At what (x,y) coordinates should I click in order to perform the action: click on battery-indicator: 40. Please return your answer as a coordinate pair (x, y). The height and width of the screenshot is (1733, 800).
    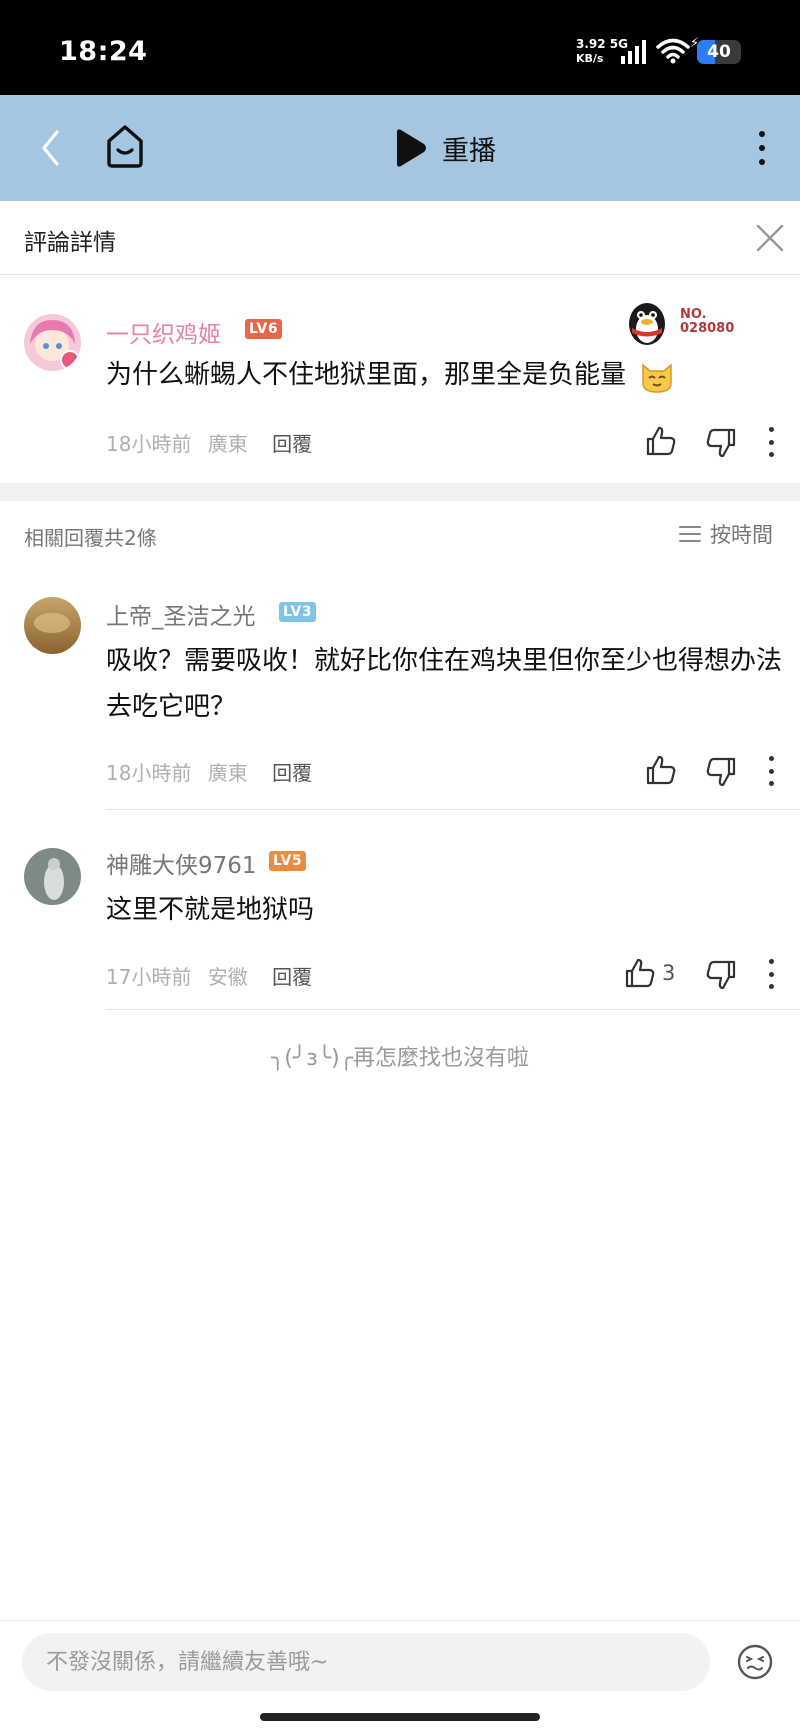
    Looking at the image, I should click on (719, 52).